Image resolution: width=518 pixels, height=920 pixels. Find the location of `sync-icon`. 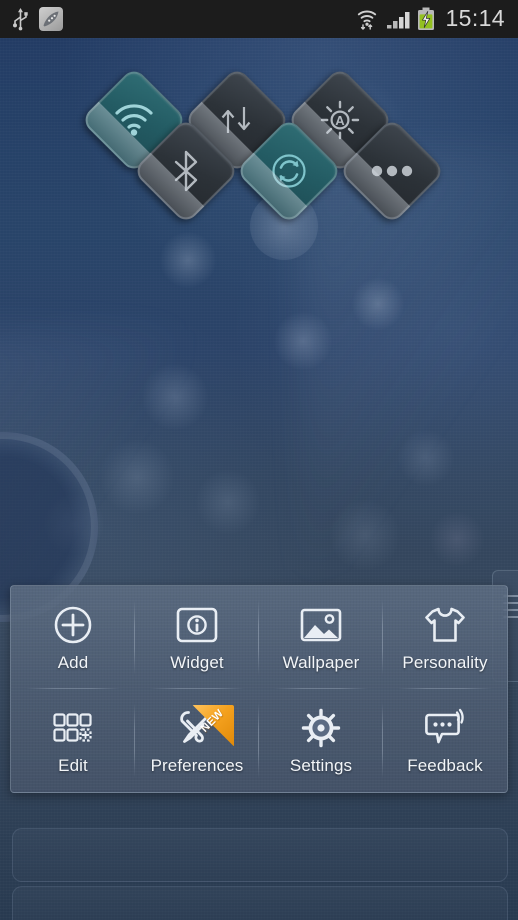

sync-icon is located at coordinates (289, 171).